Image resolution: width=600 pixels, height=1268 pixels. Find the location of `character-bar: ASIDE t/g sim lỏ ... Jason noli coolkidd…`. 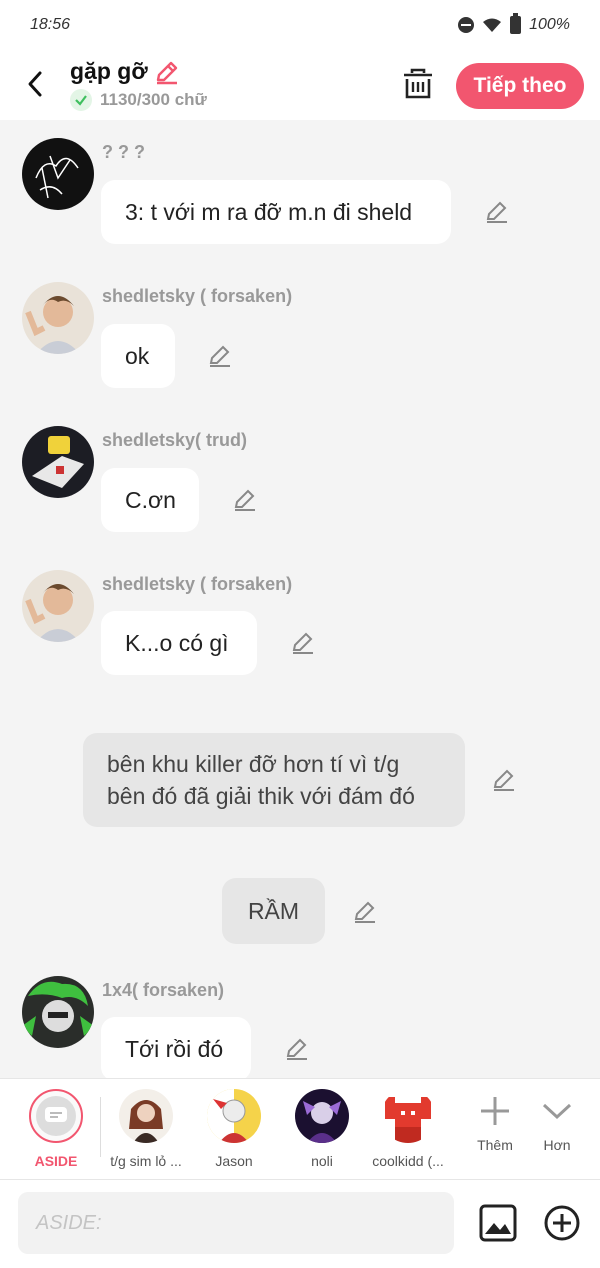

character-bar: ASIDE t/g sim lỏ ... Jason noli coolkidd… is located at coordinates (300, 1129).